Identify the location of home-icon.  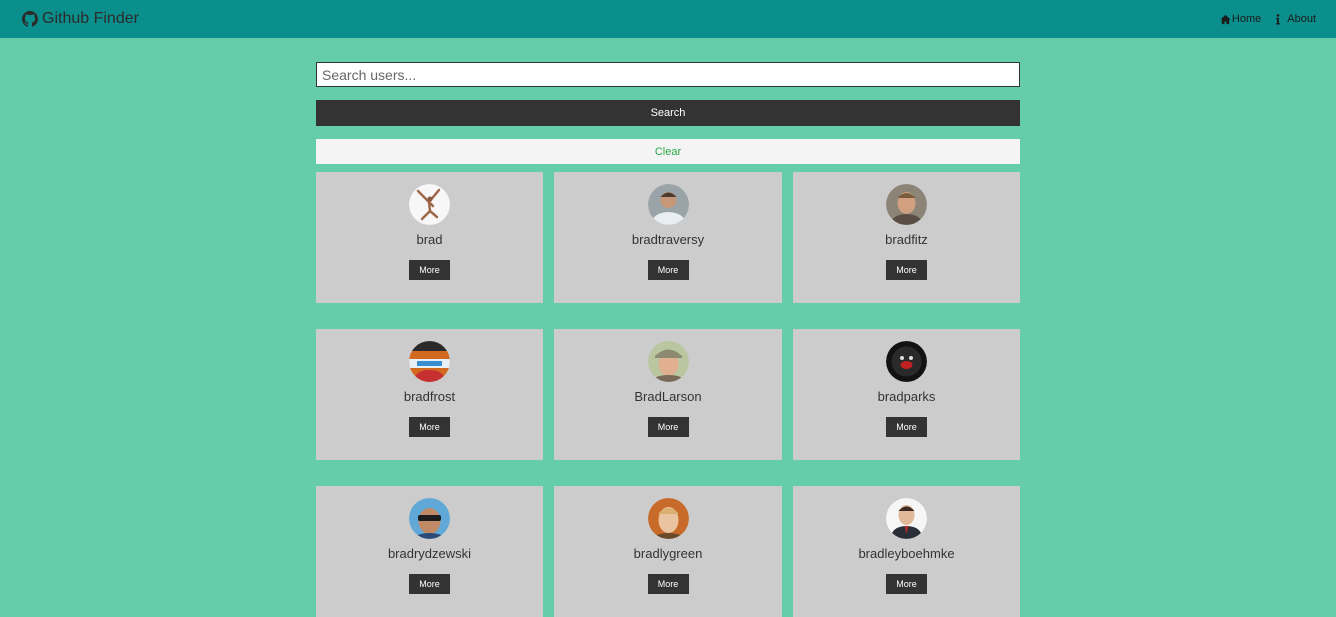
(1225, 19).